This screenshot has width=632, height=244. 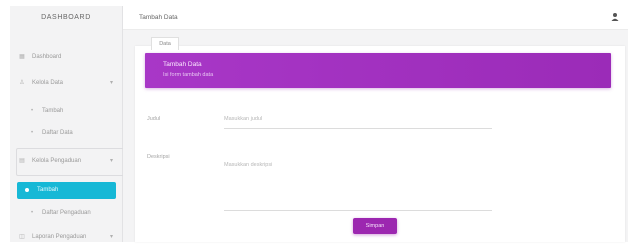 I want to click on people-icon: ♙, so click(x=22, y=83).